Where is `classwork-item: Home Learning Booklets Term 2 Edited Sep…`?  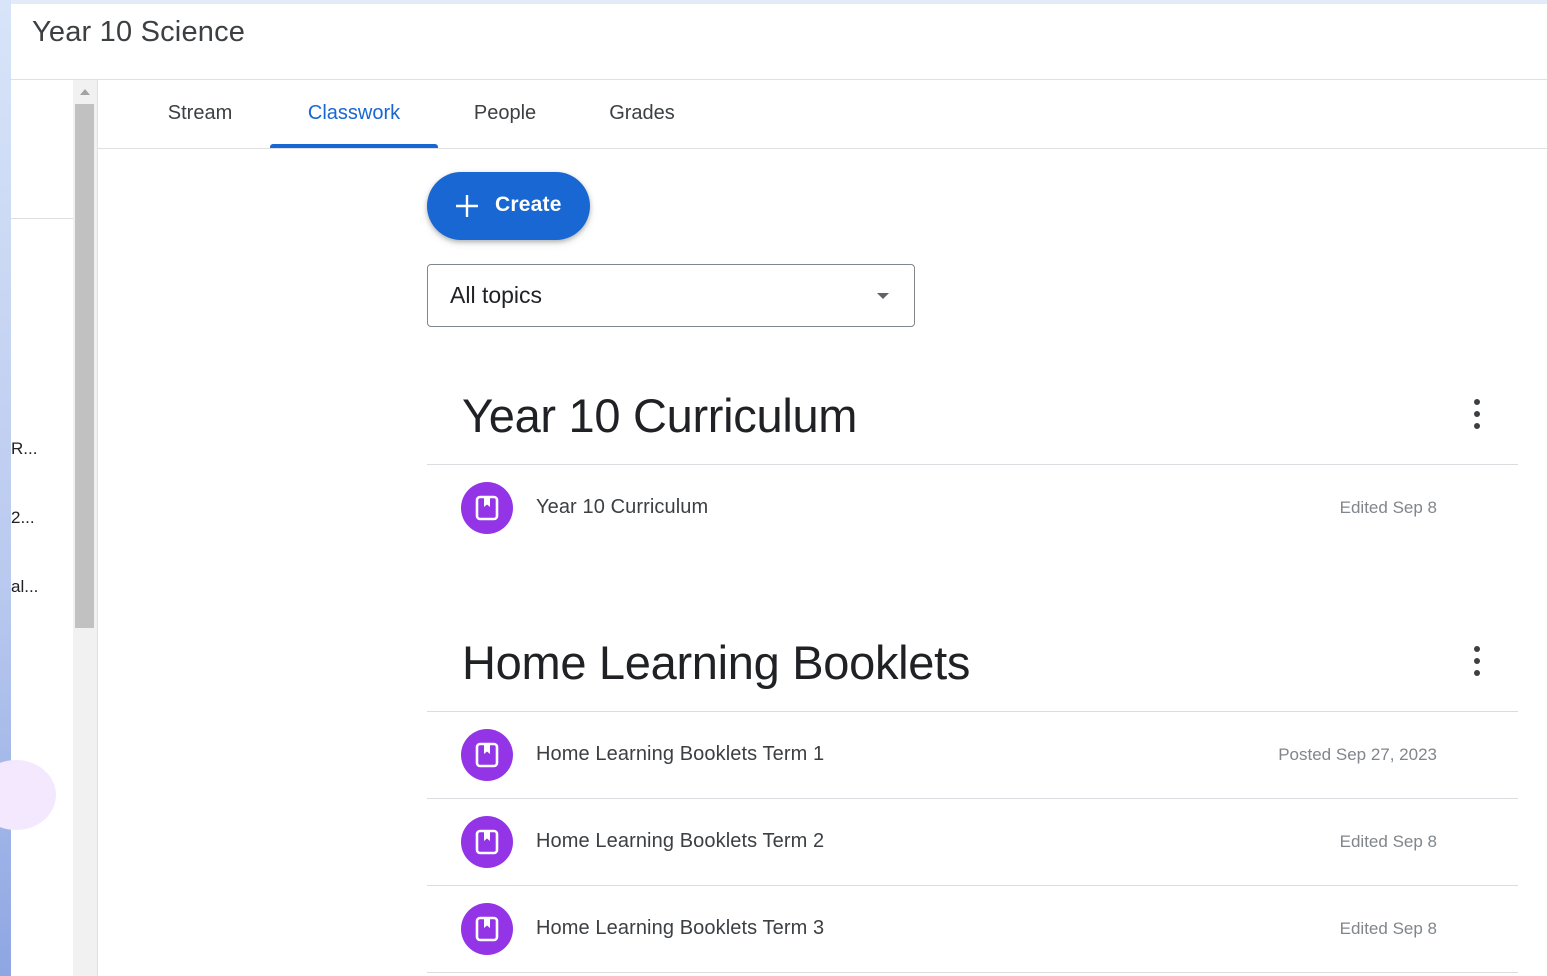
classwork-item: Home Learning Booklets Term 2 Edited Sep… is located at coordinates (972, 842).